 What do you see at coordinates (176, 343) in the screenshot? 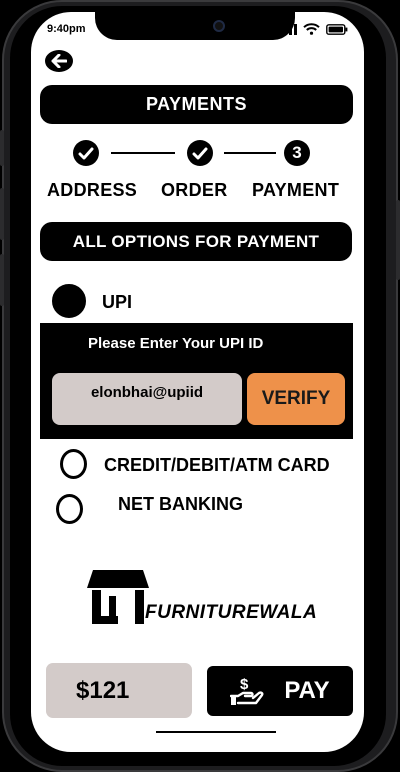
I see `upi-panel-title: Please Enter Your UPI ID` at bounding box center [176, 343].